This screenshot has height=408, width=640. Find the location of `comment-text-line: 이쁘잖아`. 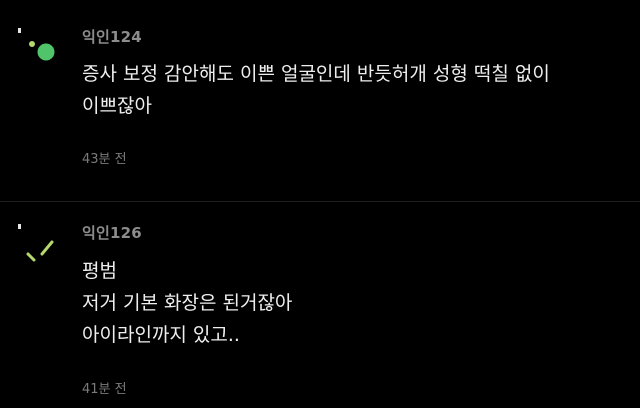

comment-text-line: 이쁘잖아 is located at coordinates (117, 106).